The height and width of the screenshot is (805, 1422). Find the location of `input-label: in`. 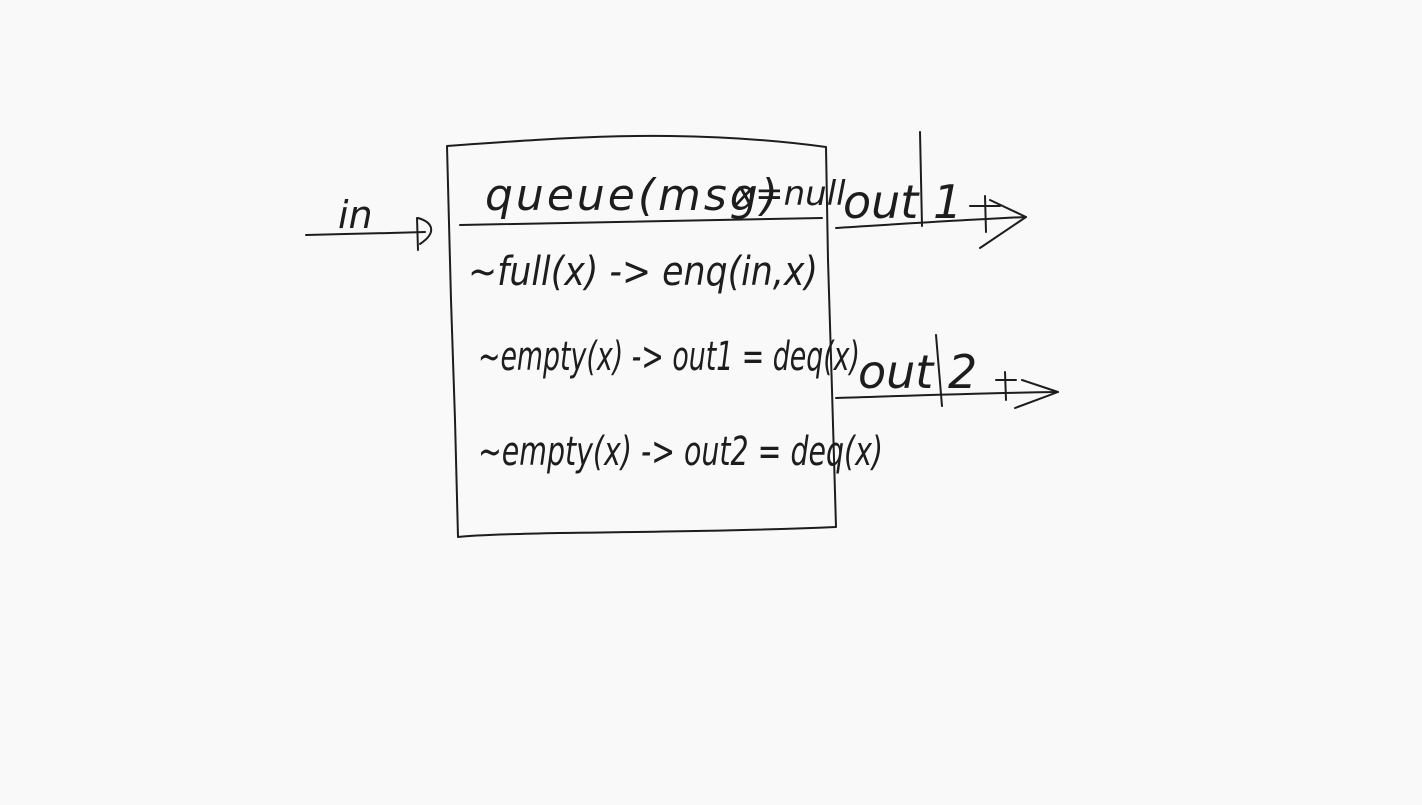

input-label: in is located at coordinates (355, 215).